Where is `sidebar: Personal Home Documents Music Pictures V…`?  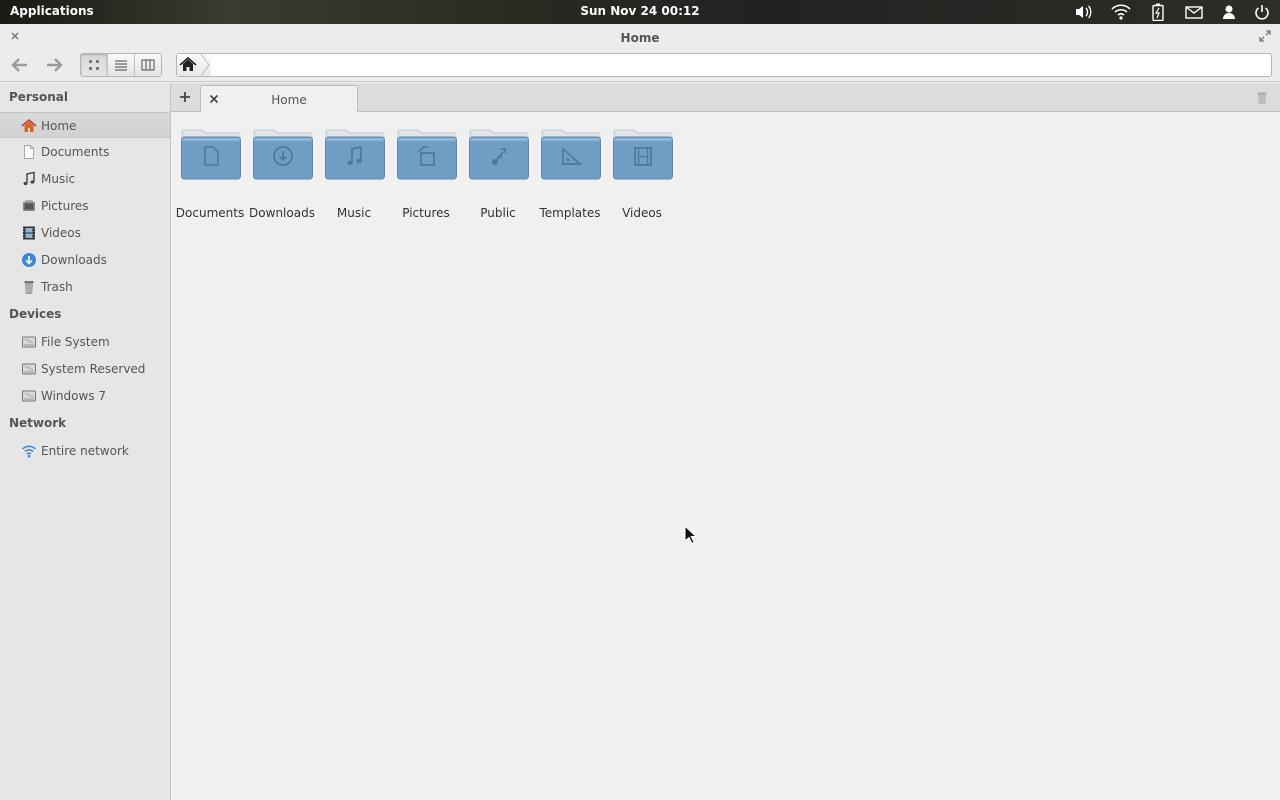
sidebar: Personal Home Documents Music Pictures V… is located at coordinates (85, 441).